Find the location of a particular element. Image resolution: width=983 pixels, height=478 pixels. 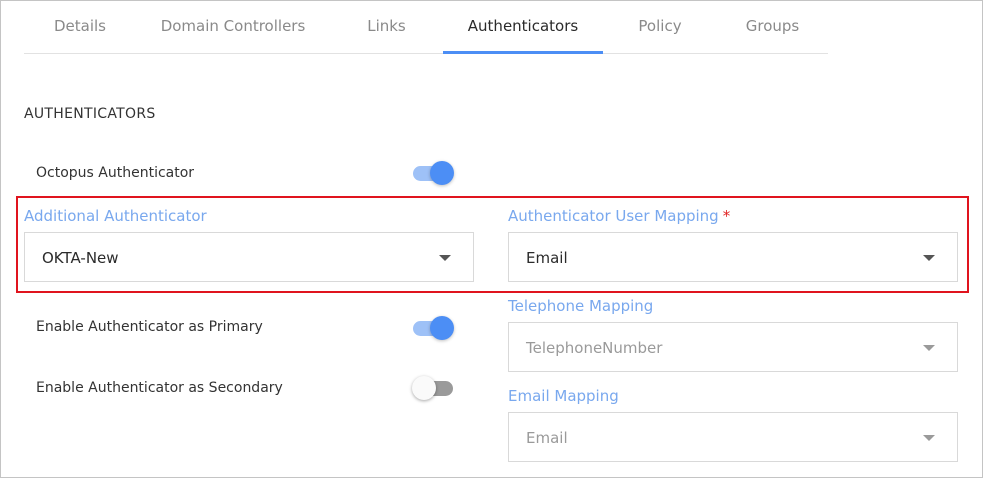

additional-authenticator-select: OKTA-New is located at coordinates (249, 257).